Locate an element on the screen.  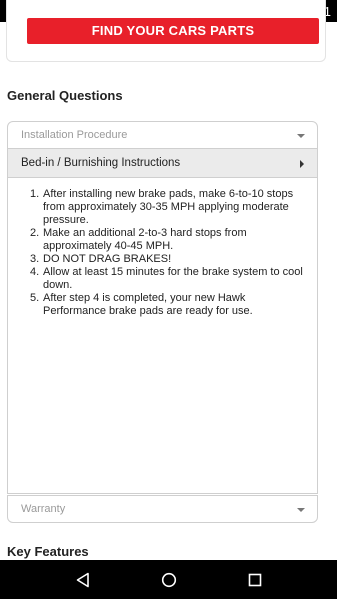
home-icon is located at coordinates (169, 580).